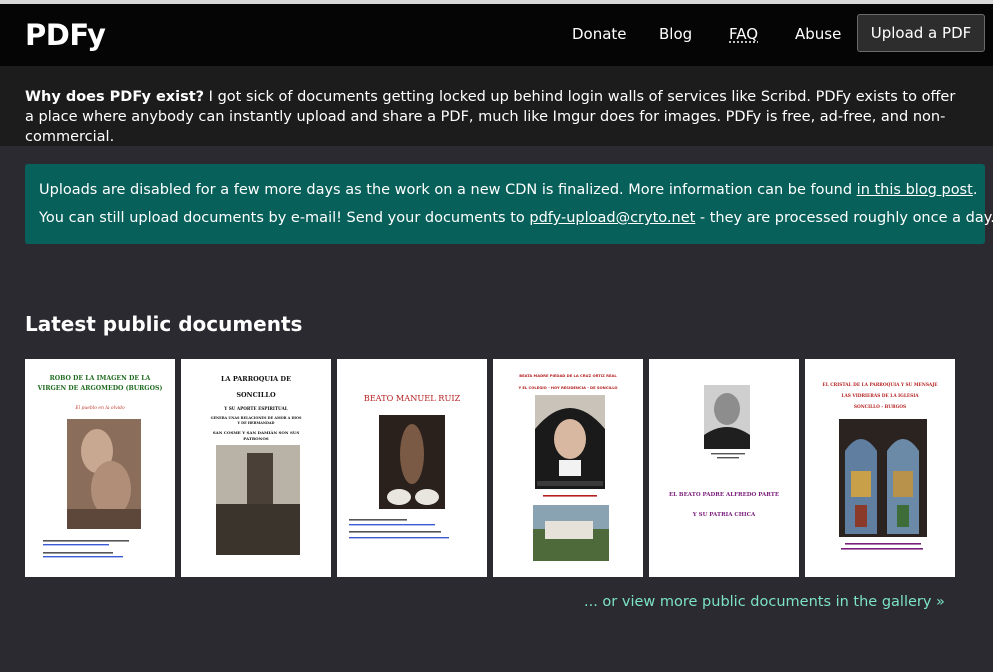 The height and width of the screenshot is (672, 993). I want to click on doc-title-line: Y SU PATRIA CHICA, so click(724, 515).